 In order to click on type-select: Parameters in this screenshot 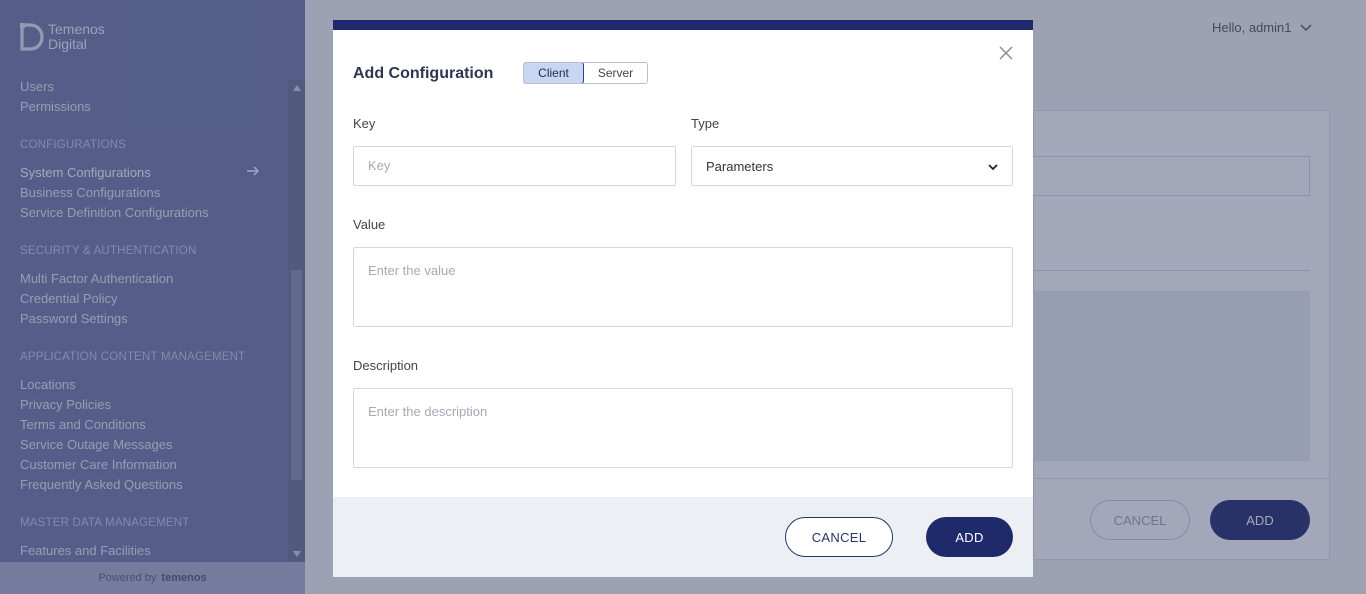, I will do `click(852, 166)`.